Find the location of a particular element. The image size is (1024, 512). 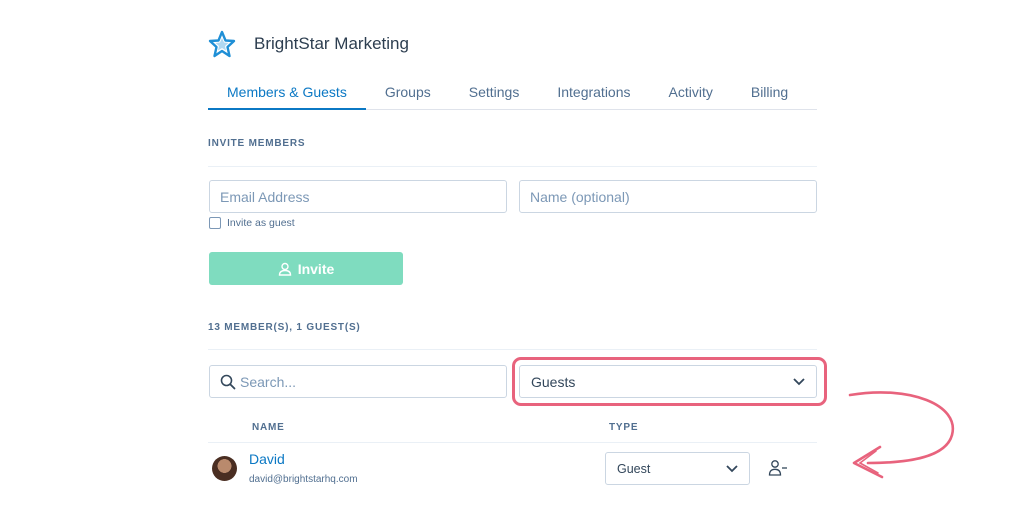

members-summary: 13 MEMBER(S), 1 GUEST(S) is located at coordinates (284, 327).